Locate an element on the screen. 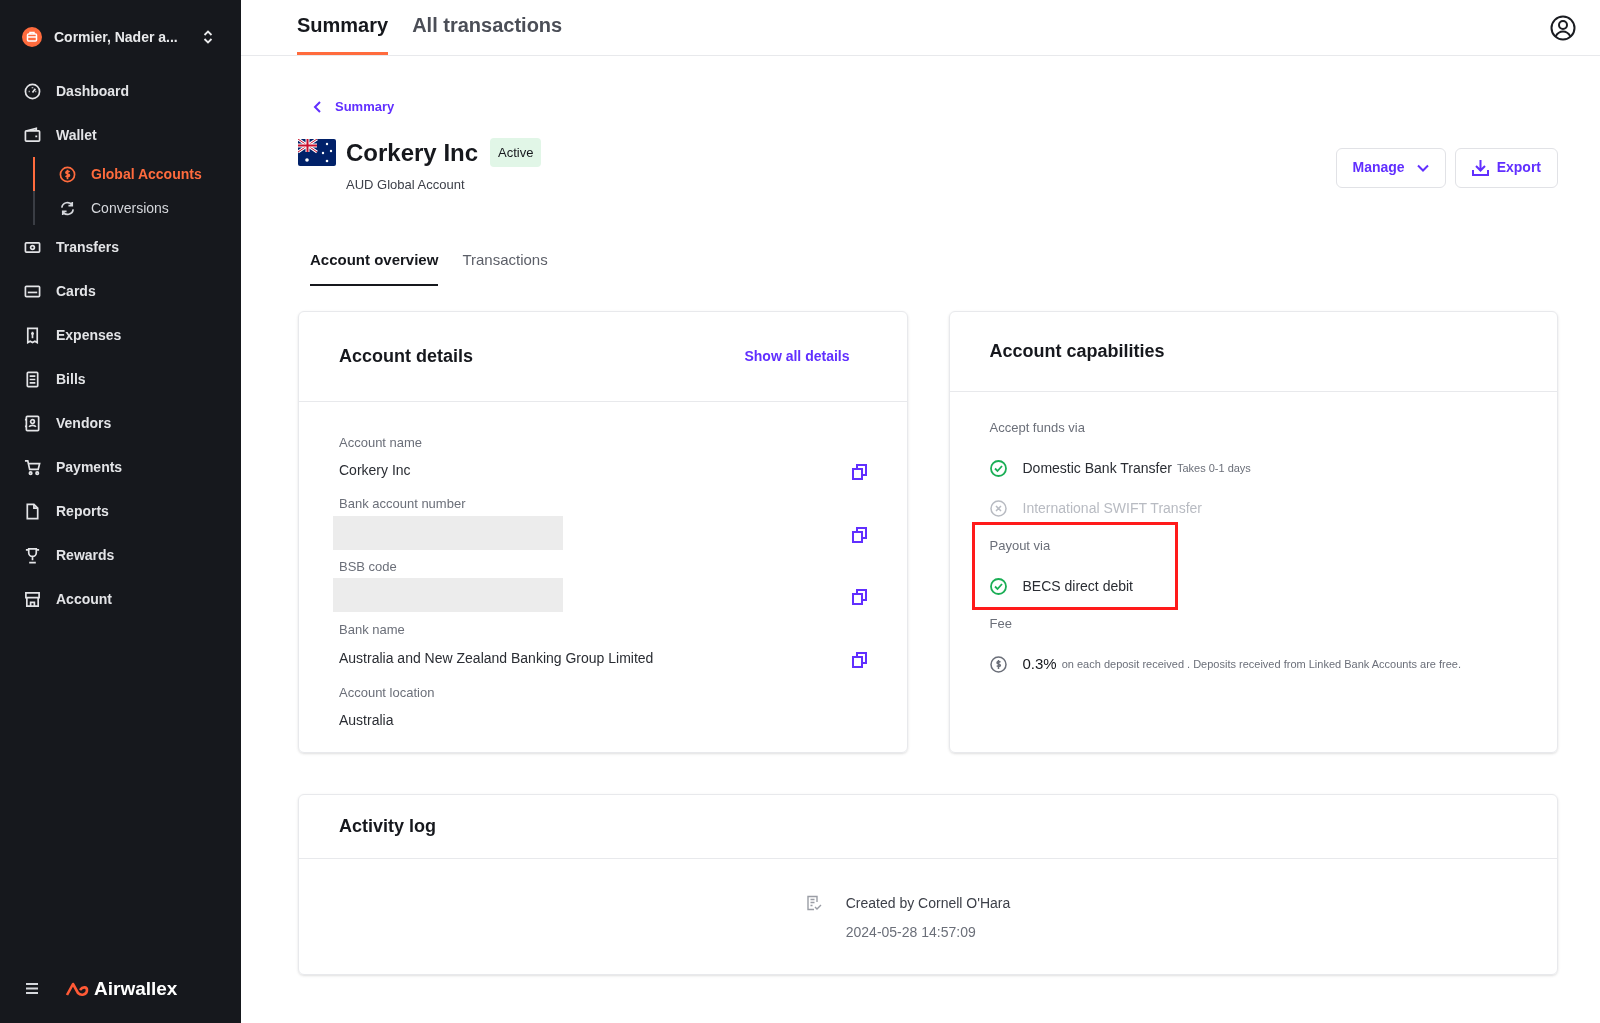 Image resolution: width=1600 pixels, height=1023 pixels. briefcase-avatar-icon is located at coordinates (32, 37).